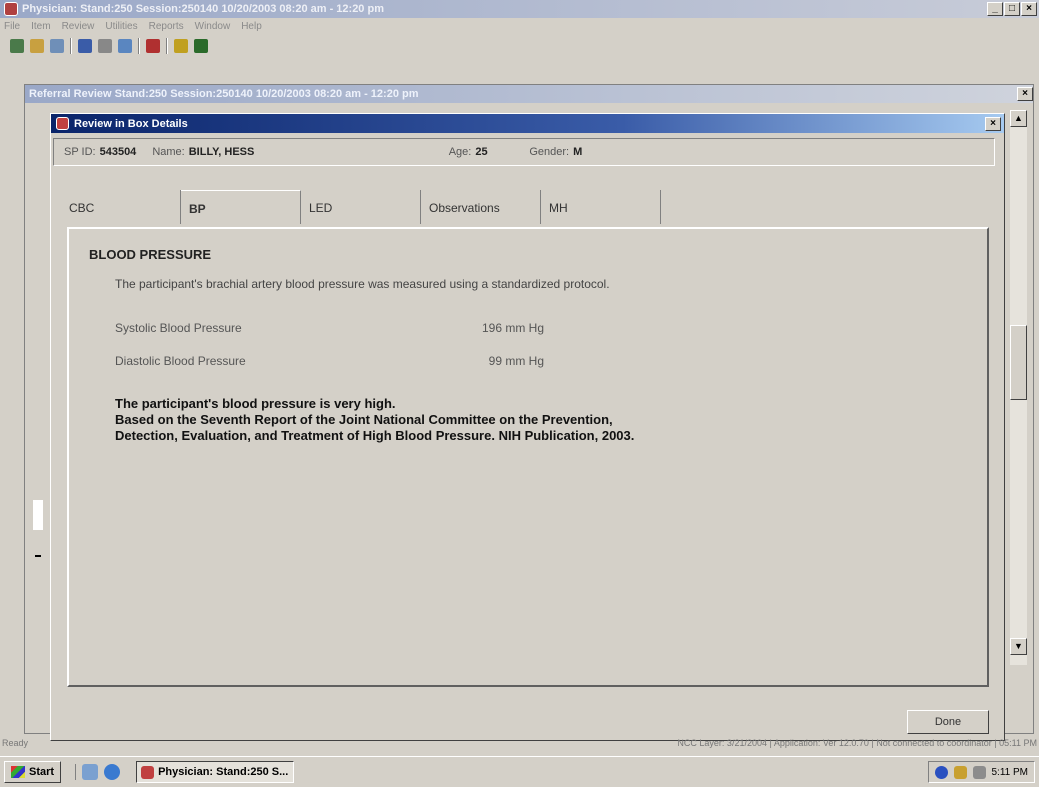 The width and height of the screenshot is (1039, 787). I want to click on people-icon, so click(153, 46).